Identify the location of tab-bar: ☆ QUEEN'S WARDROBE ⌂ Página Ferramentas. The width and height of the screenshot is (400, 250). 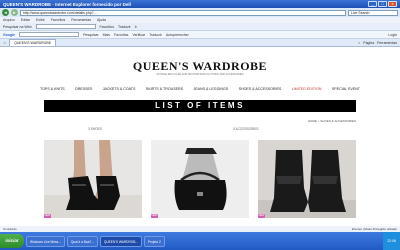
(200, 43).